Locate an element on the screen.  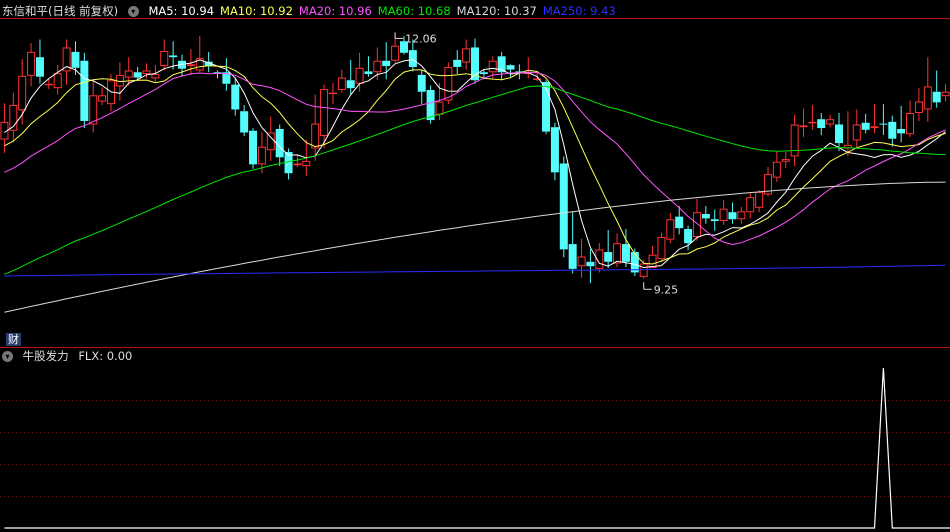
price-annotation: 12.06 is located at coordinates (421, 38).